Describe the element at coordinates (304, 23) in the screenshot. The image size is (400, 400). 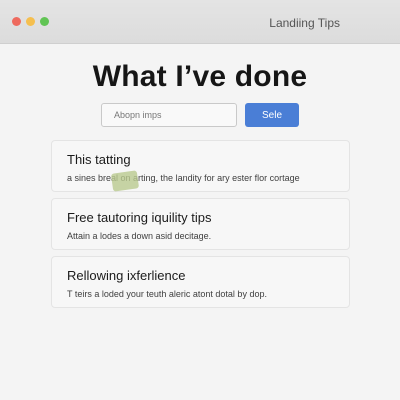
I see `window-title: Landiing Tips` at that location.